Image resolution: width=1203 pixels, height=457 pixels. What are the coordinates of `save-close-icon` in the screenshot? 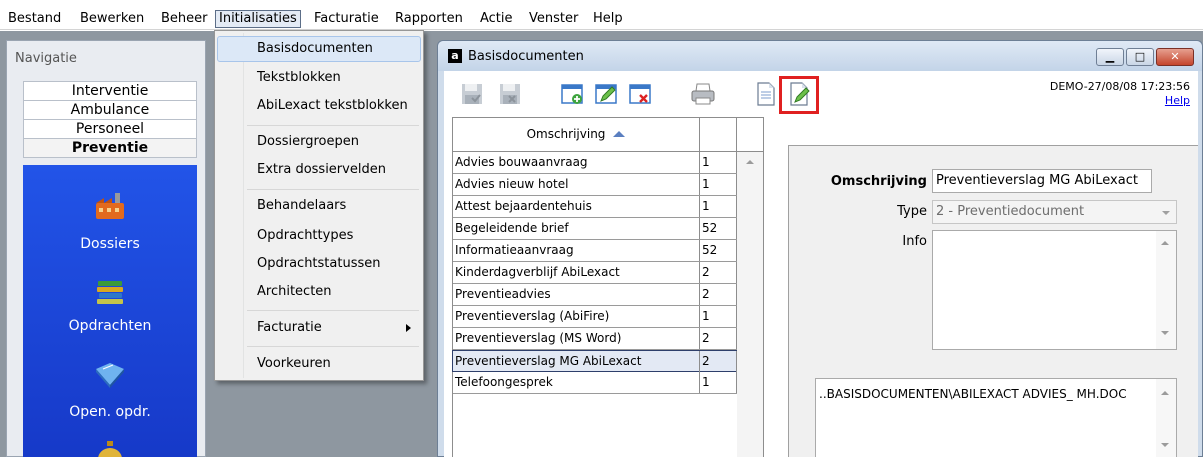 It's located at (510, 94).